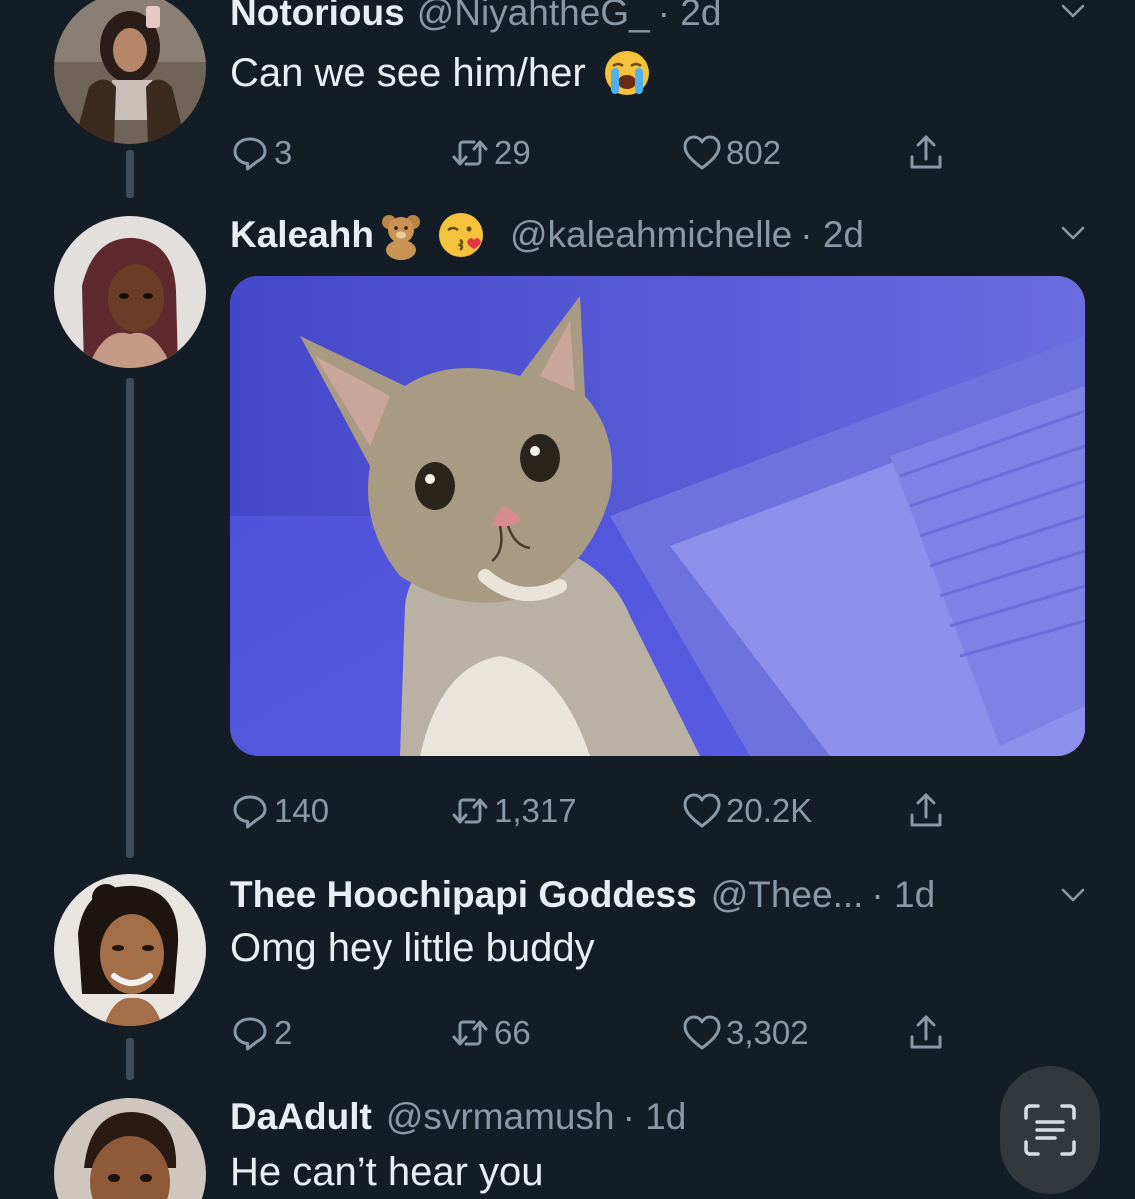 Image resolution: width=1135 pixels, height=1199 pixels. I want to click on scan-text-icon, so click(1050, 1130).